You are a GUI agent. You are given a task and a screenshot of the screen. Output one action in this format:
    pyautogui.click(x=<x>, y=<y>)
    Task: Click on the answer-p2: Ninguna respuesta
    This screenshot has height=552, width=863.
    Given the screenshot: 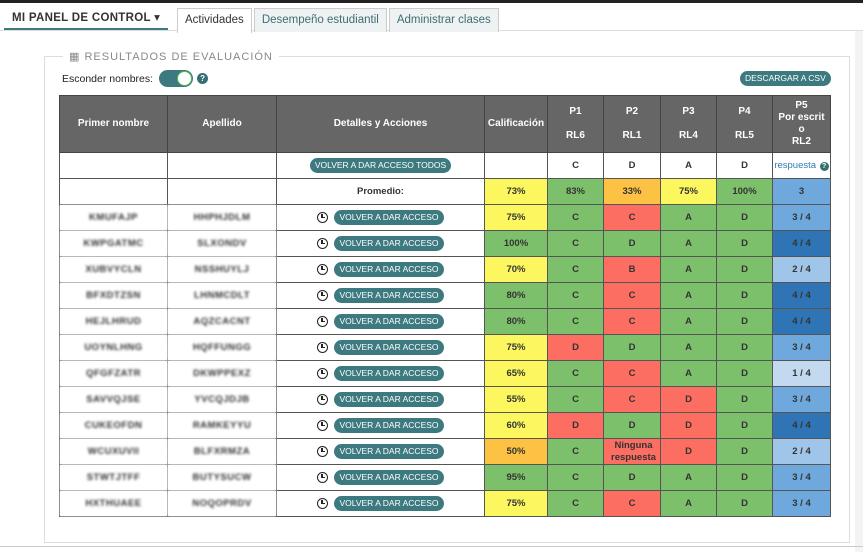 What is the action you would take?
    pyautogui.click(x=632, y=451)
    